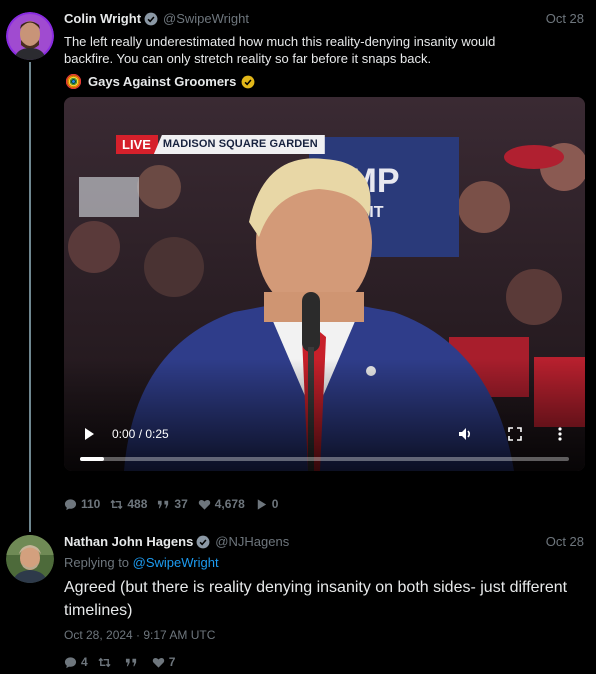 The image size is (596, 674). Describe the element at coordinates (137, 144) in the screenshot. I see `live-label: LIVE` at that location.